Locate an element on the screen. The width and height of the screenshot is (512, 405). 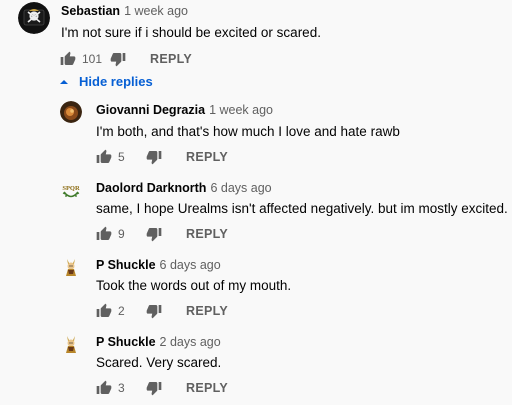
avatar: SPQR is located at coordinates (71, 190).